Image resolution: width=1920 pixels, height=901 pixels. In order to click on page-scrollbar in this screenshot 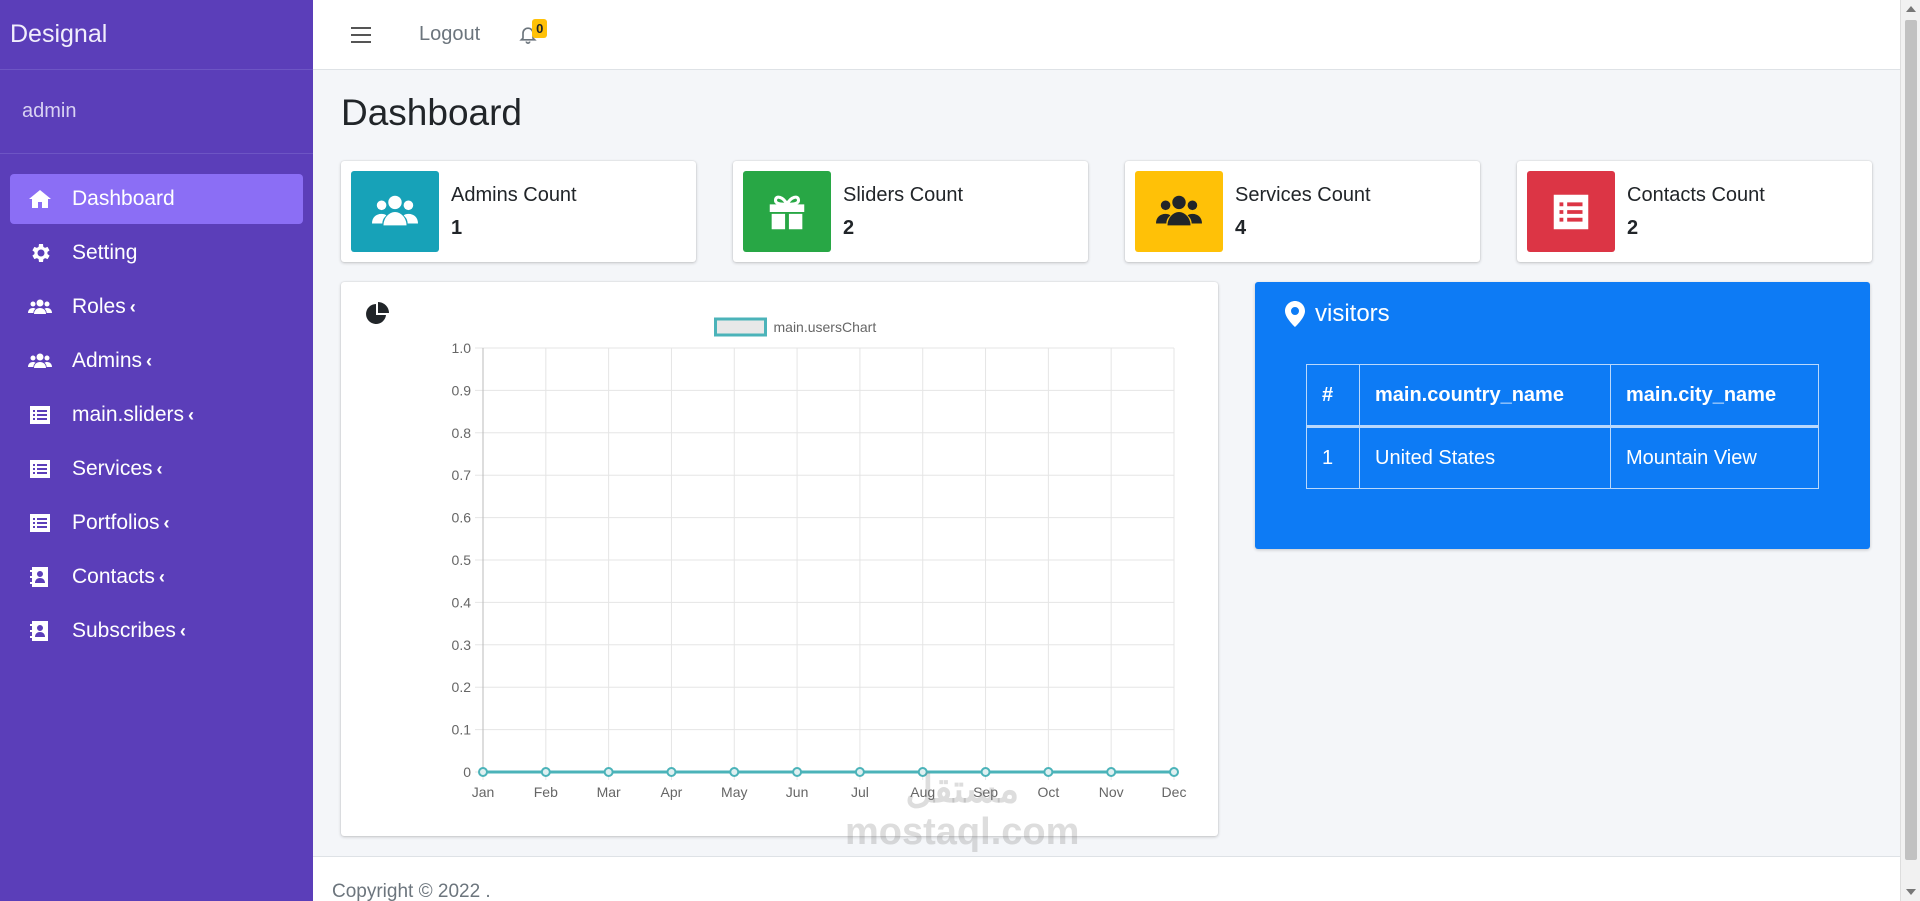, I will do `click(1910, 450)`.